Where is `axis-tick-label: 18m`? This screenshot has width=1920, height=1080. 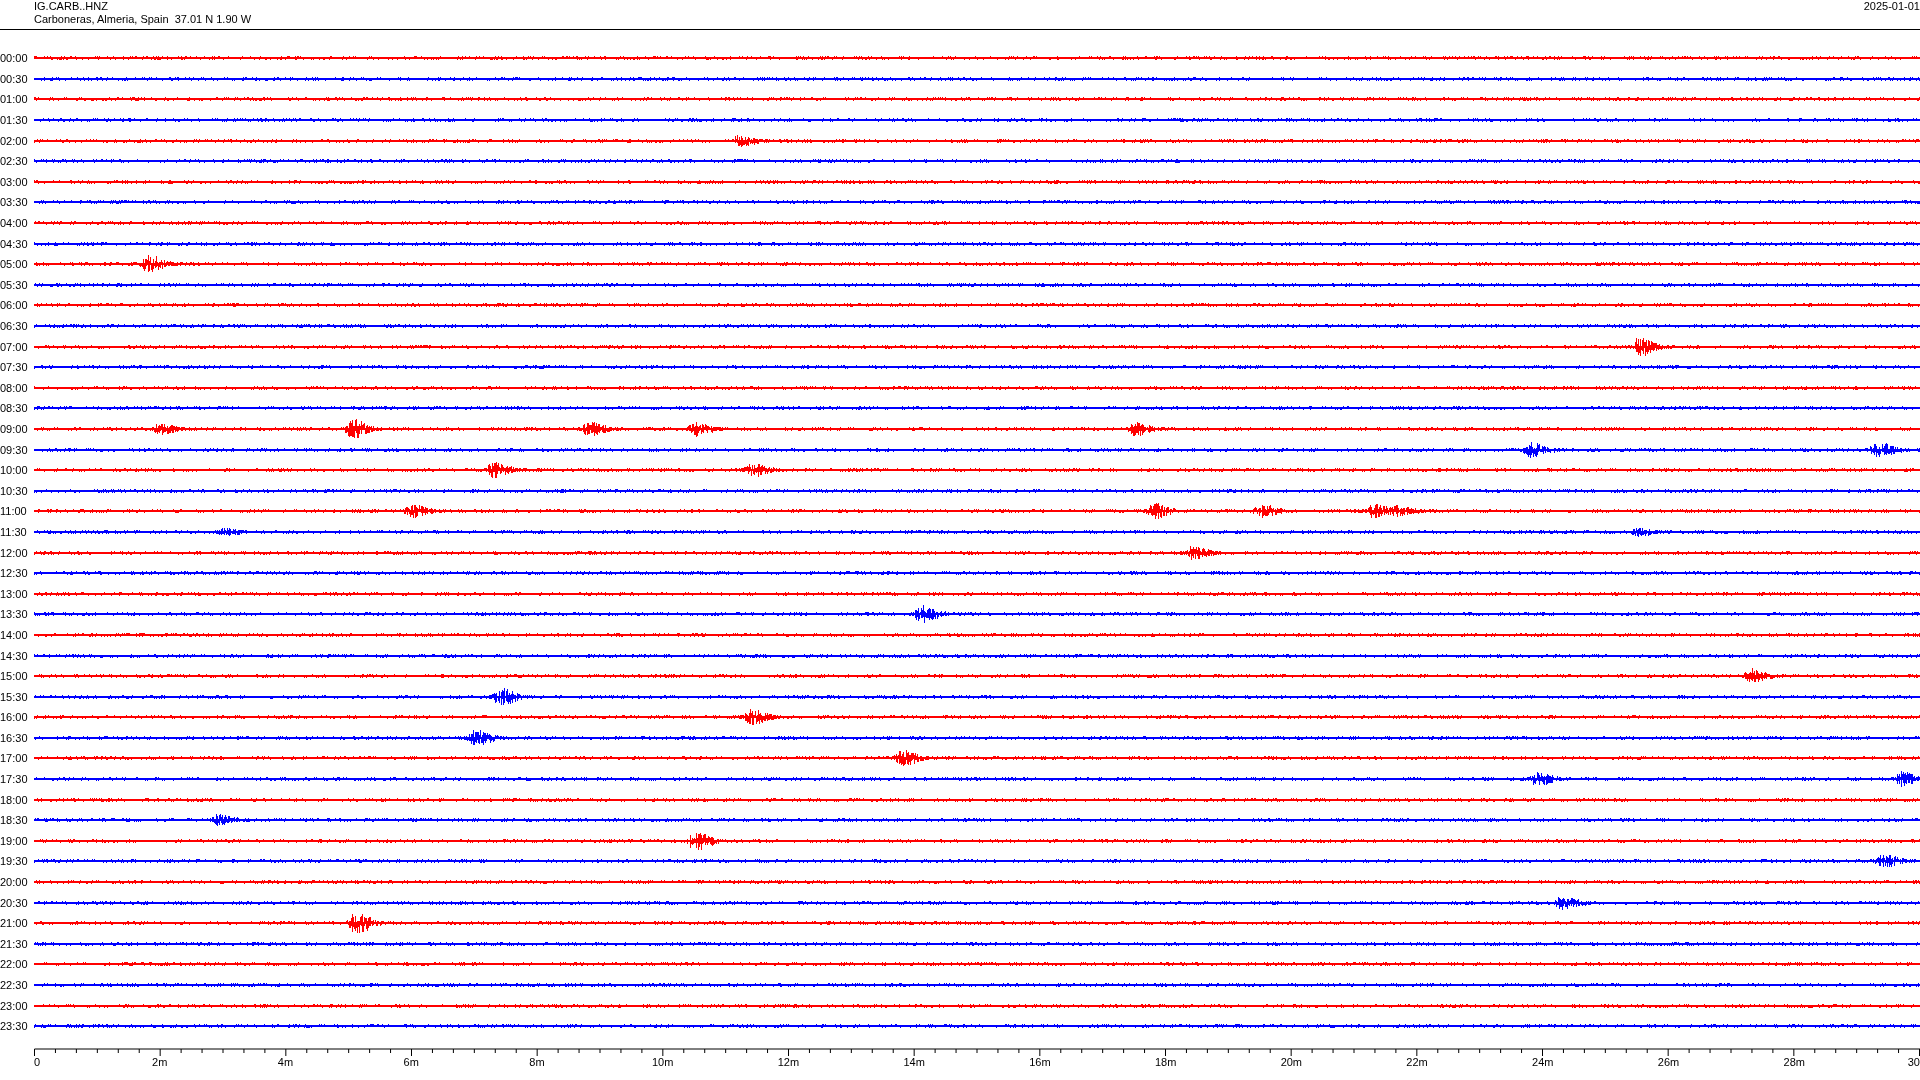
axis-tick-label: 18m is located at coordinates (1165, 1061).